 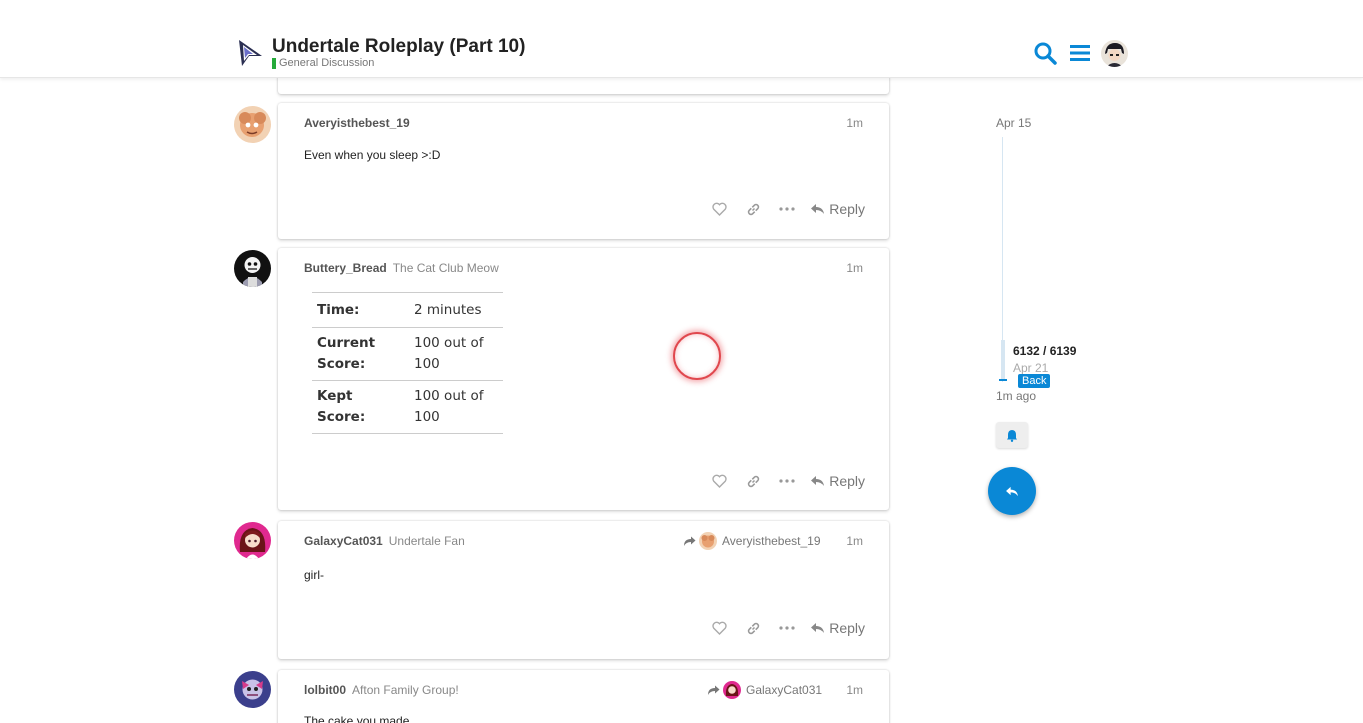 I want to click on site-logo, so click(x=250, y=53).